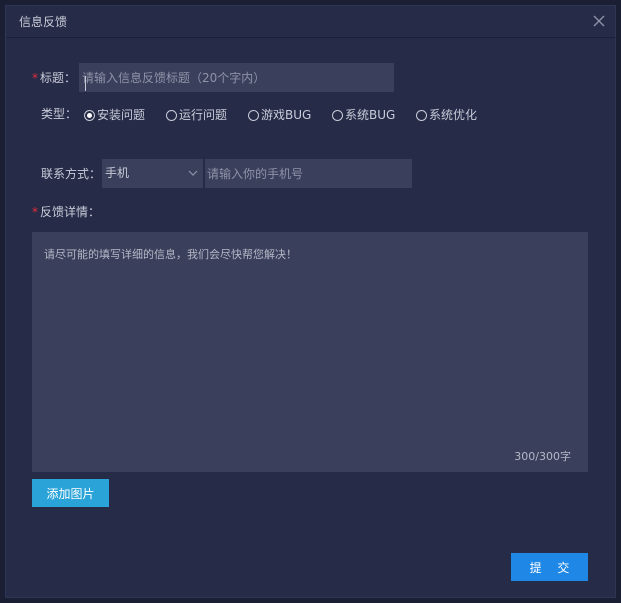 This screenshot has height=603, width=621. What do you see at coordinates (549, 567) in the screenshot?
I see `submit-button: 提 交` at bounding box center [549, 567].